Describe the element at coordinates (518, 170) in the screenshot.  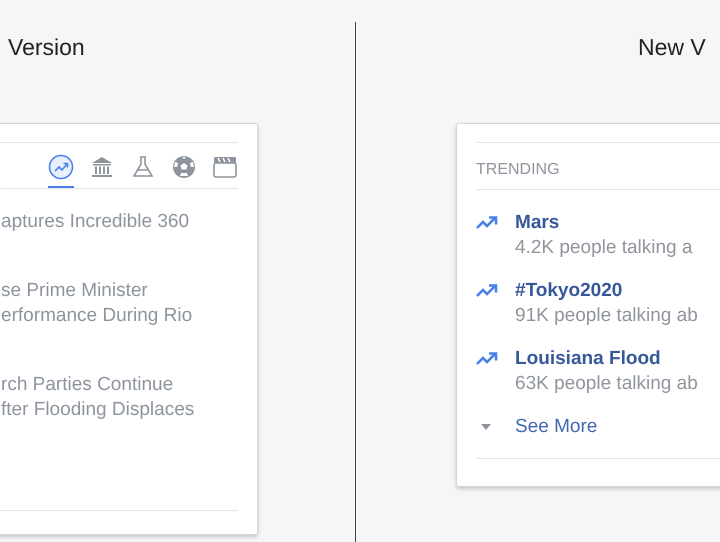
I see `section-title: TRENDING` at that location.